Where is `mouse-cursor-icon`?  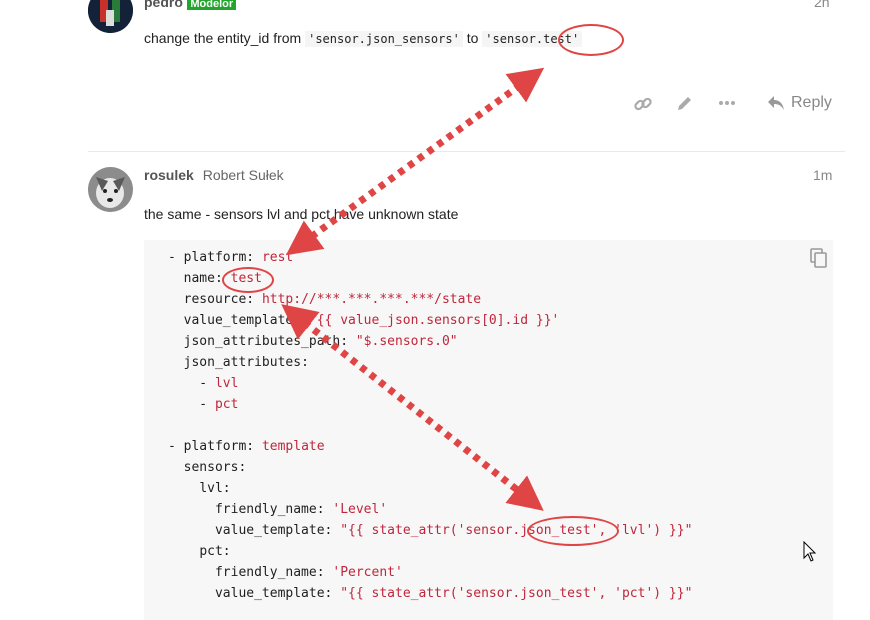 mouse-cursor-icon is located at coordinates (810, 551).